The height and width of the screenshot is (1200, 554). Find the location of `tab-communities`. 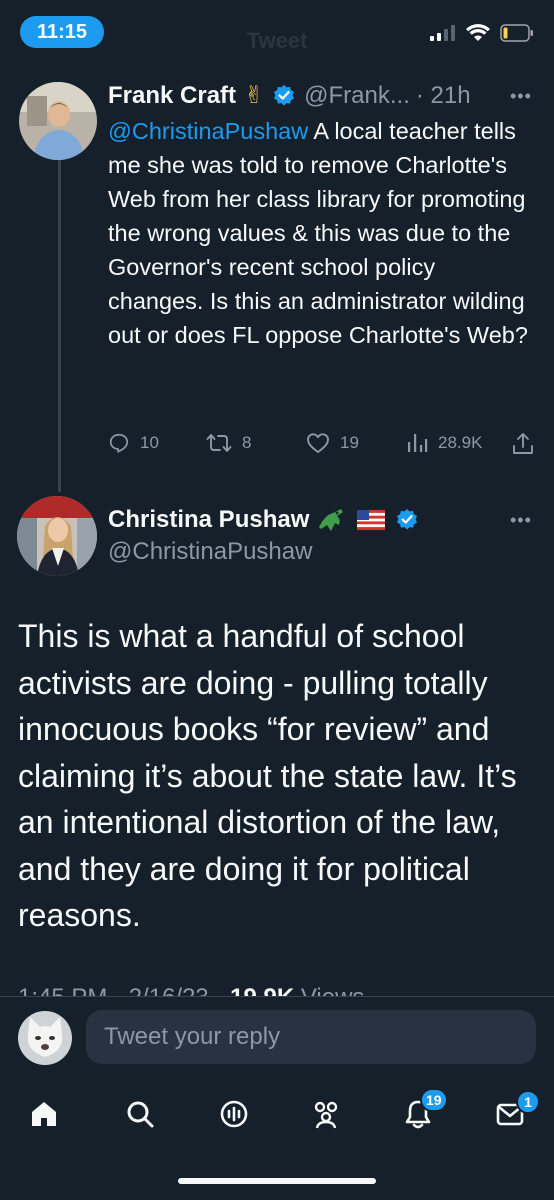

tab-communities is located at coordinates (326, 1114).